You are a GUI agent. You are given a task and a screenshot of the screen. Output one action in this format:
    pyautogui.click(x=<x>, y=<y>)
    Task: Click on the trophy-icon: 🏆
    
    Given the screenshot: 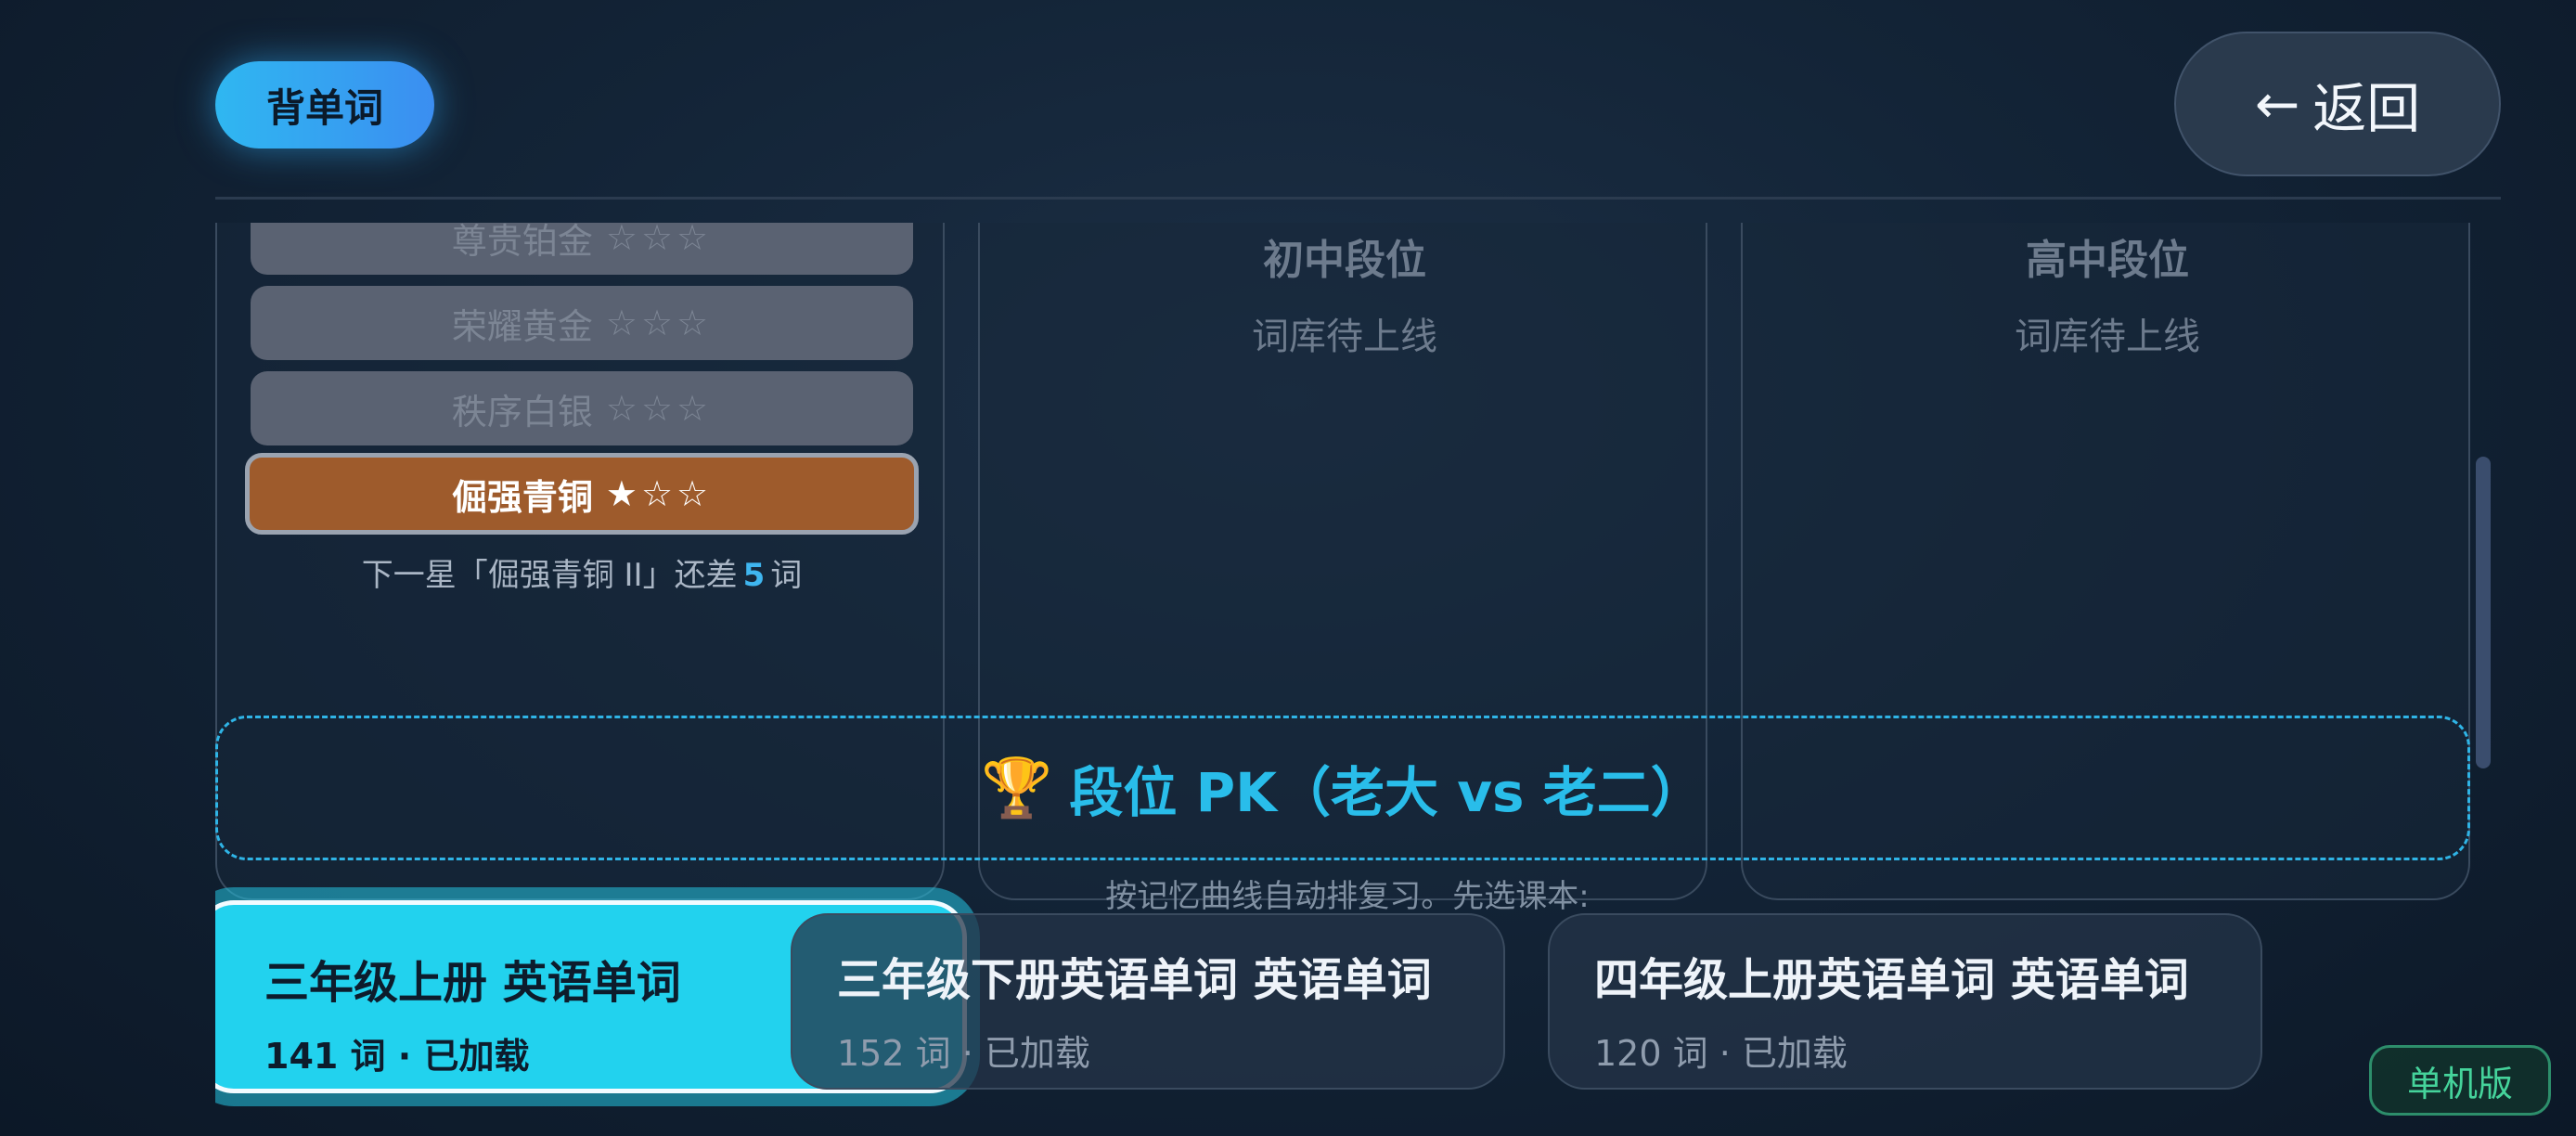 What is the action you would take?
    pyautogui.click(x=1017, y=787)
    